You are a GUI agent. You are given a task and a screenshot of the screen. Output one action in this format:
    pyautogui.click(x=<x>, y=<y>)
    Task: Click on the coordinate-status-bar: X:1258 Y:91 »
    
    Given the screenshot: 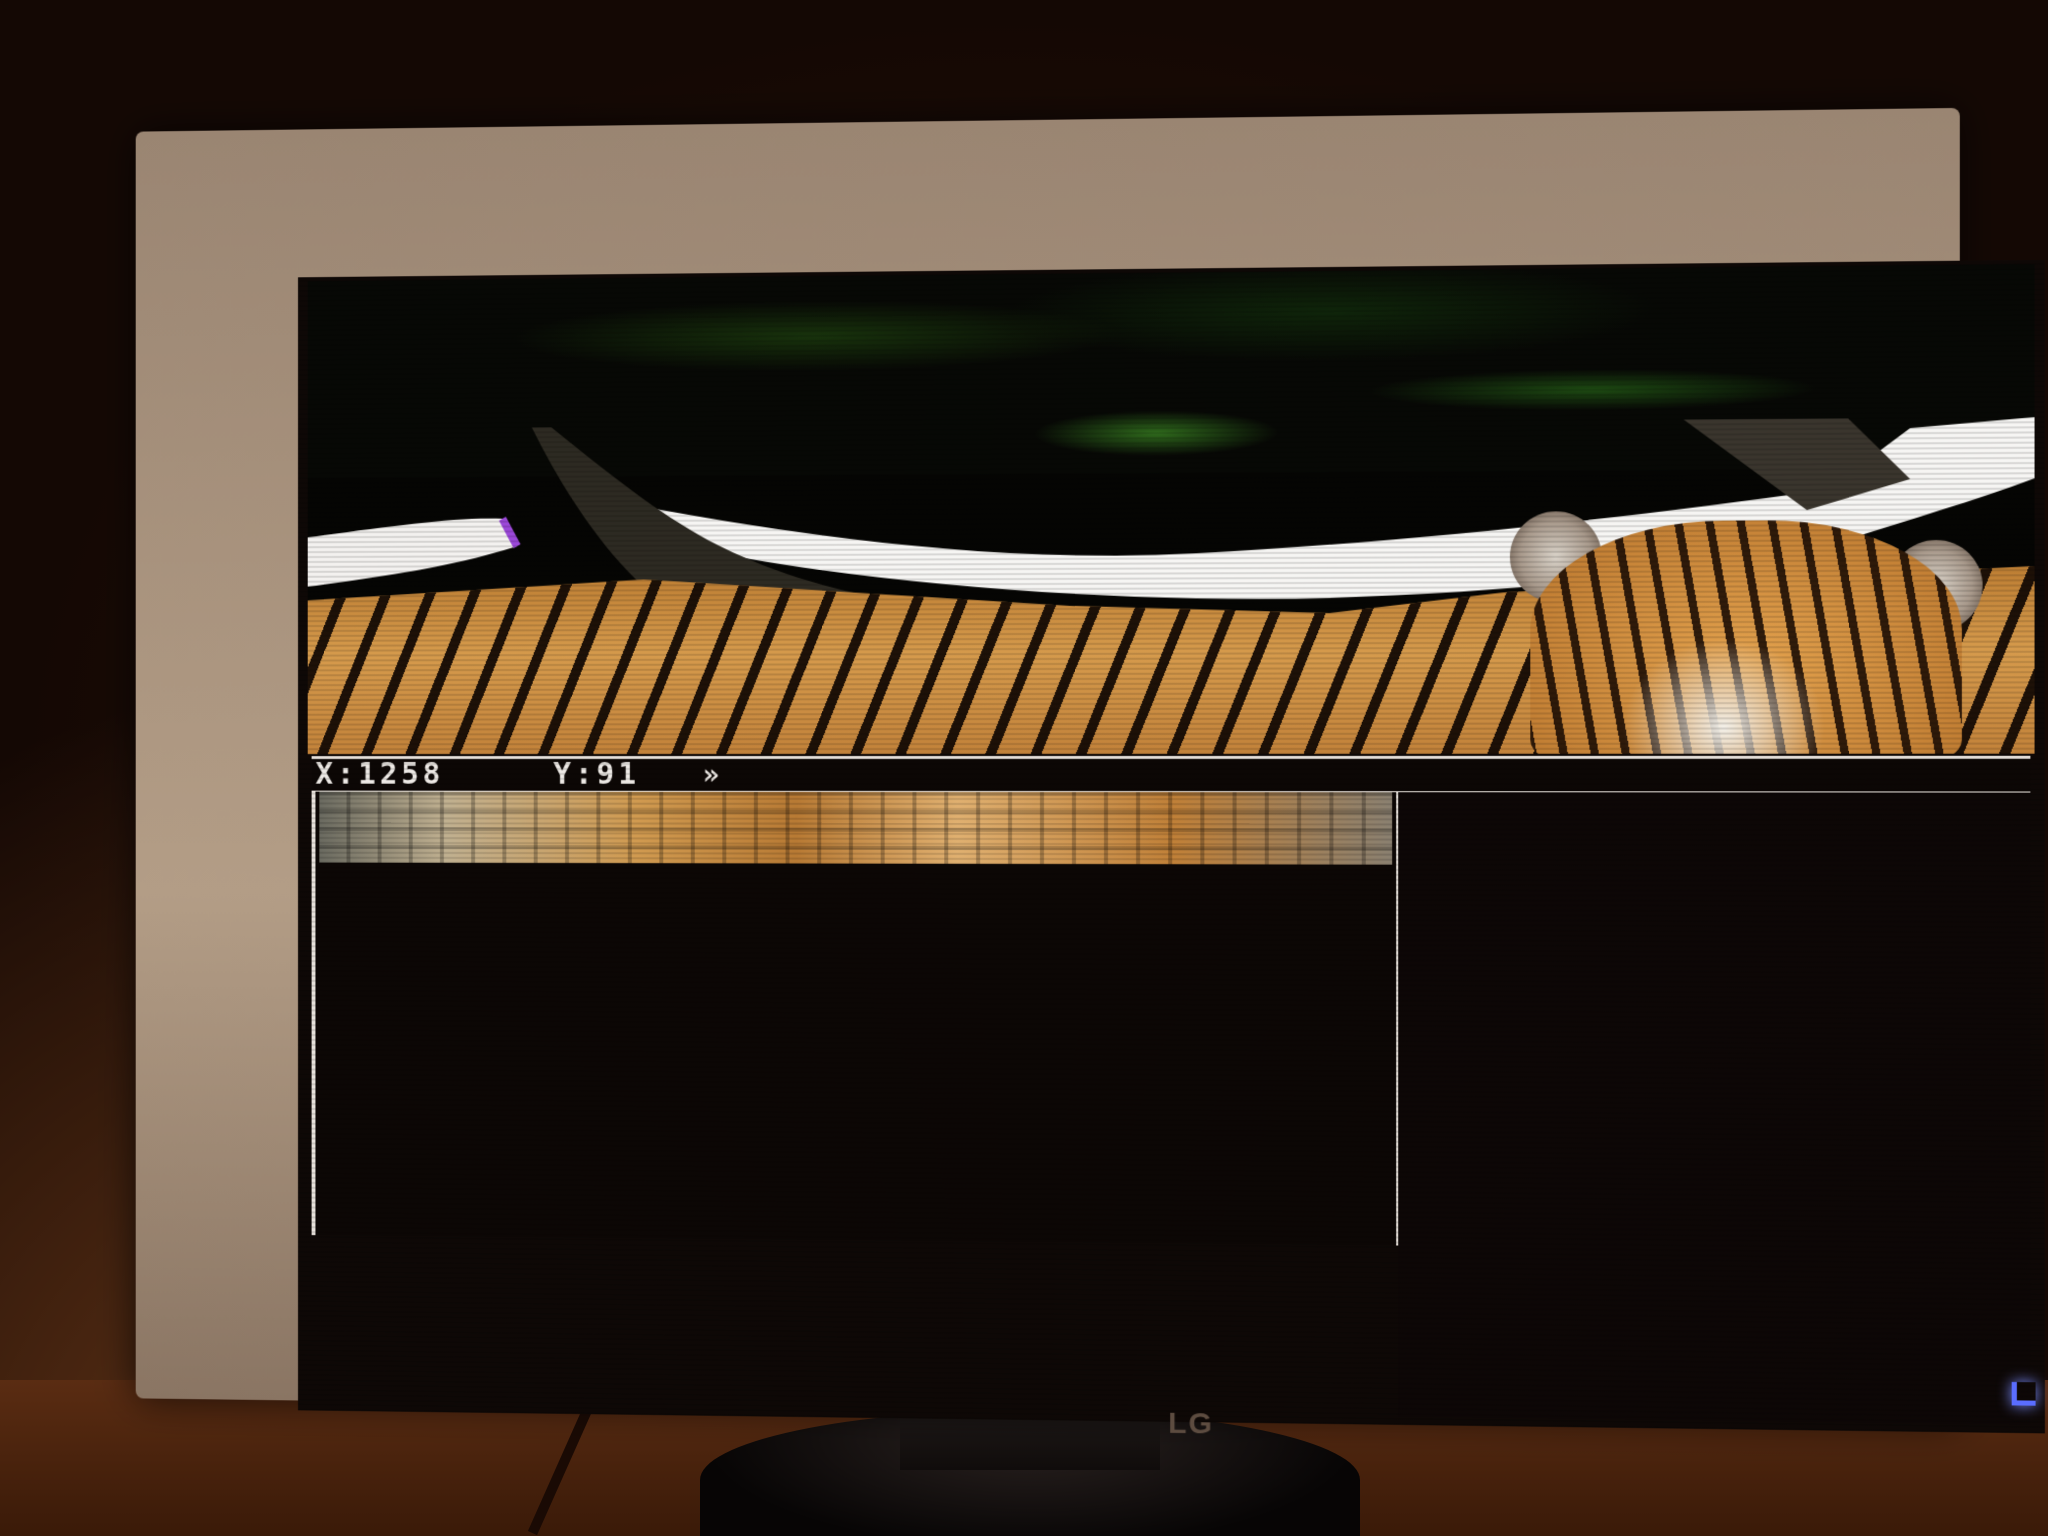 What is the action you would take?
    pyautogui.click(x=1171, y=775)
    